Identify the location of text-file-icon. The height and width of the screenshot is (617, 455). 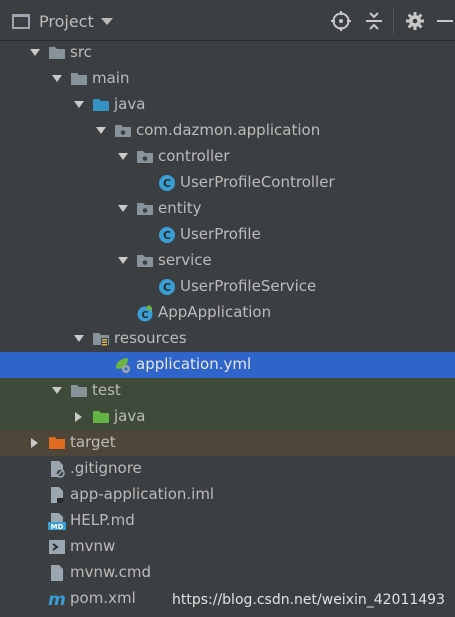
(57, 573).